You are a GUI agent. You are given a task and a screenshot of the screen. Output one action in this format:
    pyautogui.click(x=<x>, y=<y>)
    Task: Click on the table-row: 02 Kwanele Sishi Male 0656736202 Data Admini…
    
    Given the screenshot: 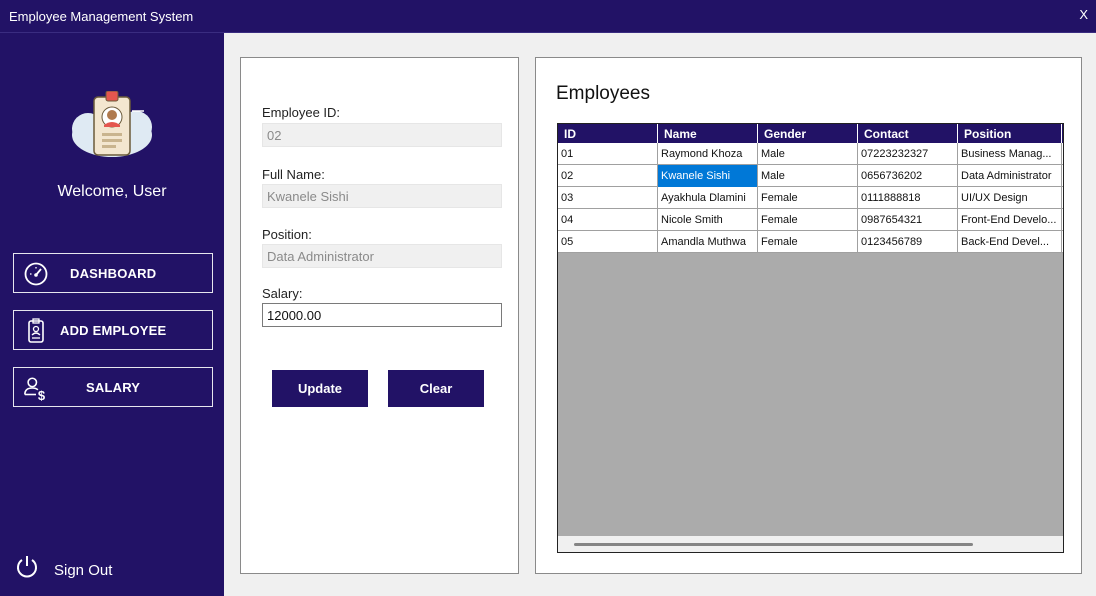 What is the action you would take?
    pyautogui.click(x=810, y=176)
    